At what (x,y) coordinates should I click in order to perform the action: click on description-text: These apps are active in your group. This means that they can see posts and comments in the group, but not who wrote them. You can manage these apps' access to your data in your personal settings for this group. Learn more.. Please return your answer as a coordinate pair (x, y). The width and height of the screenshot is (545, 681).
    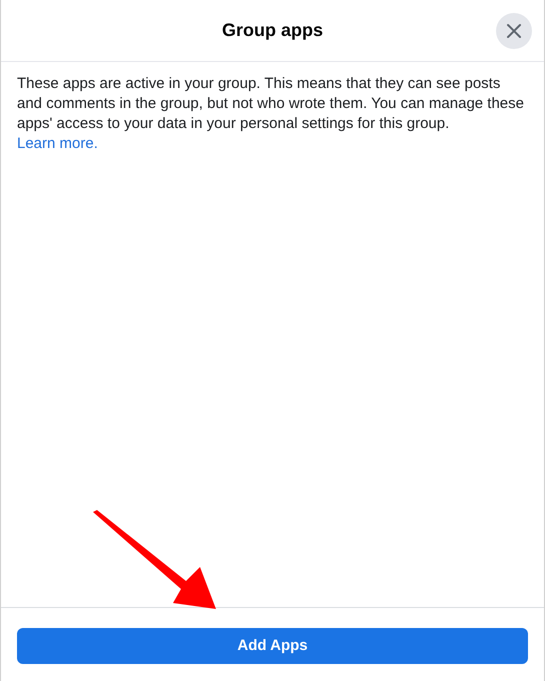
    Looking at the image, I should click on (271, 114).